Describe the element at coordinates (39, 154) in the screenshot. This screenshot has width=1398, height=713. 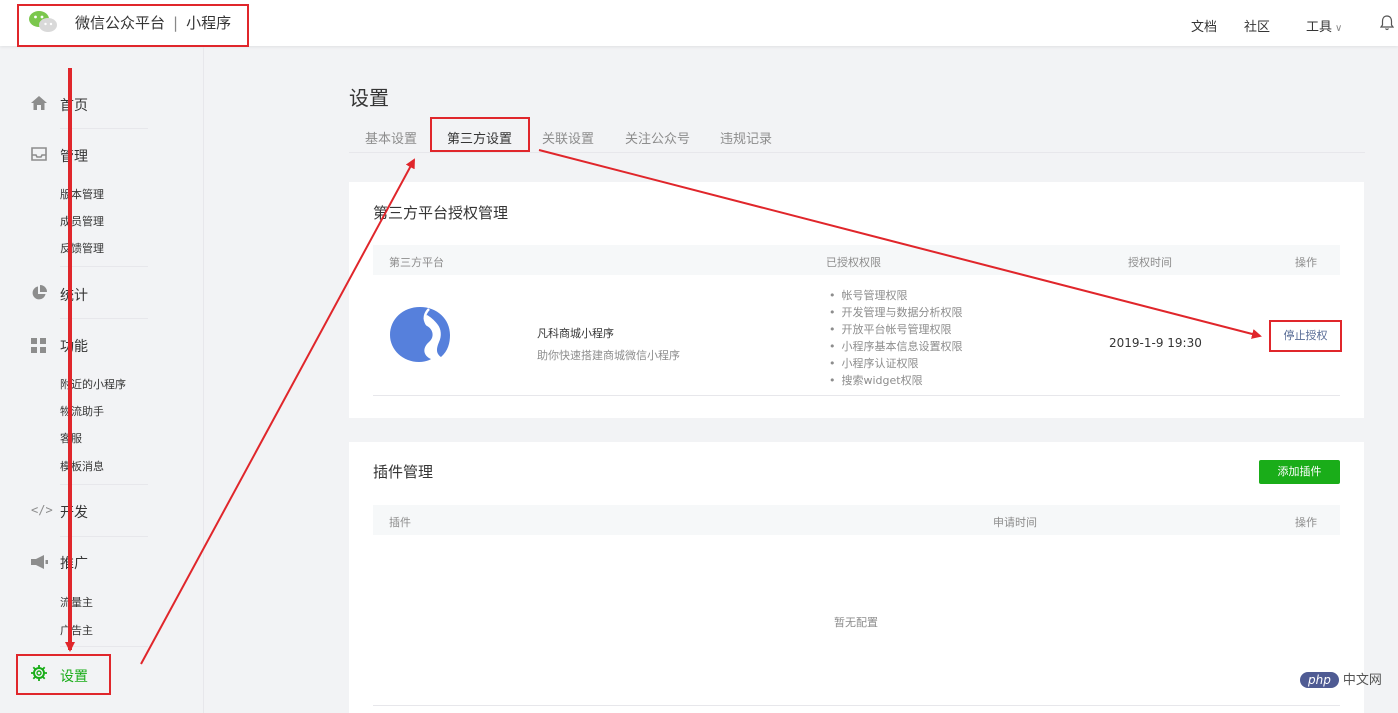
I see `inbox-icon` at that location.